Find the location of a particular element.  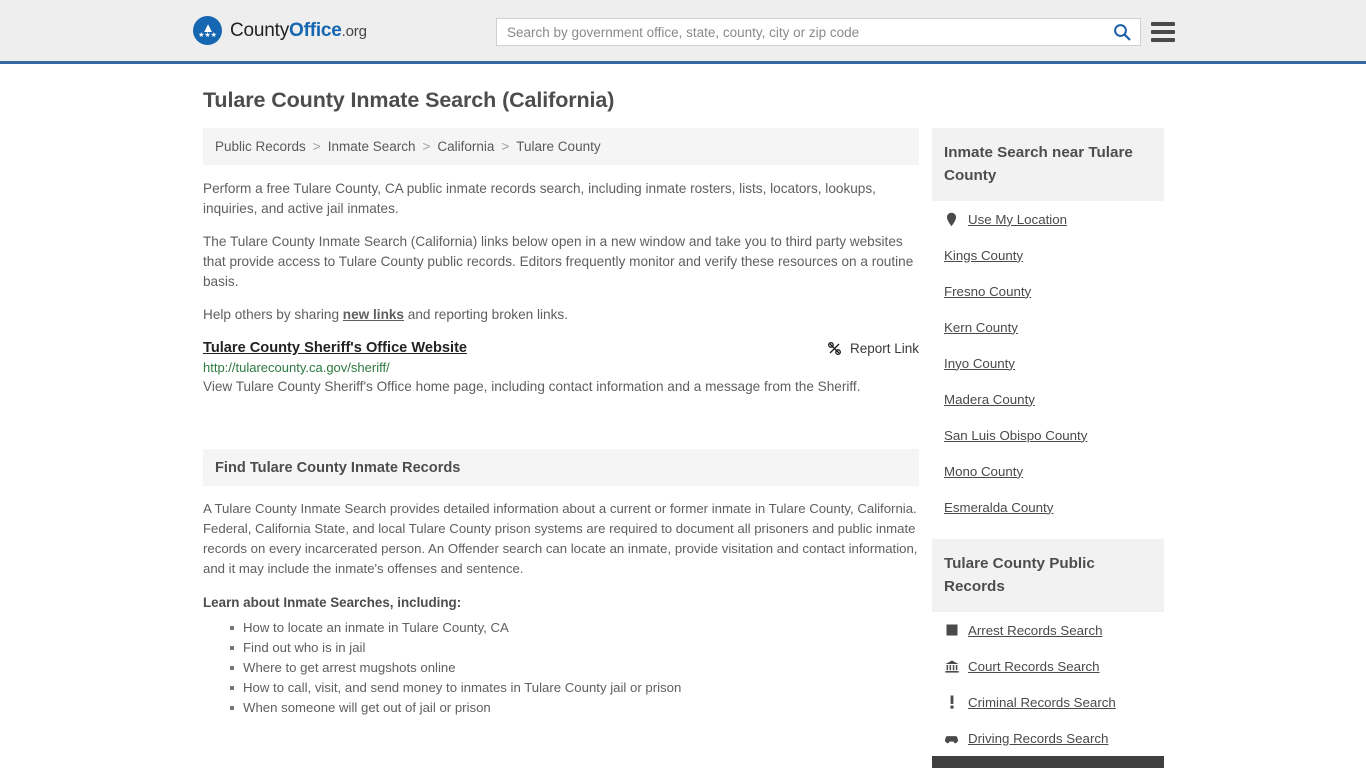

logo-text: CountyOffice.org is located at coordinates (298, 31).